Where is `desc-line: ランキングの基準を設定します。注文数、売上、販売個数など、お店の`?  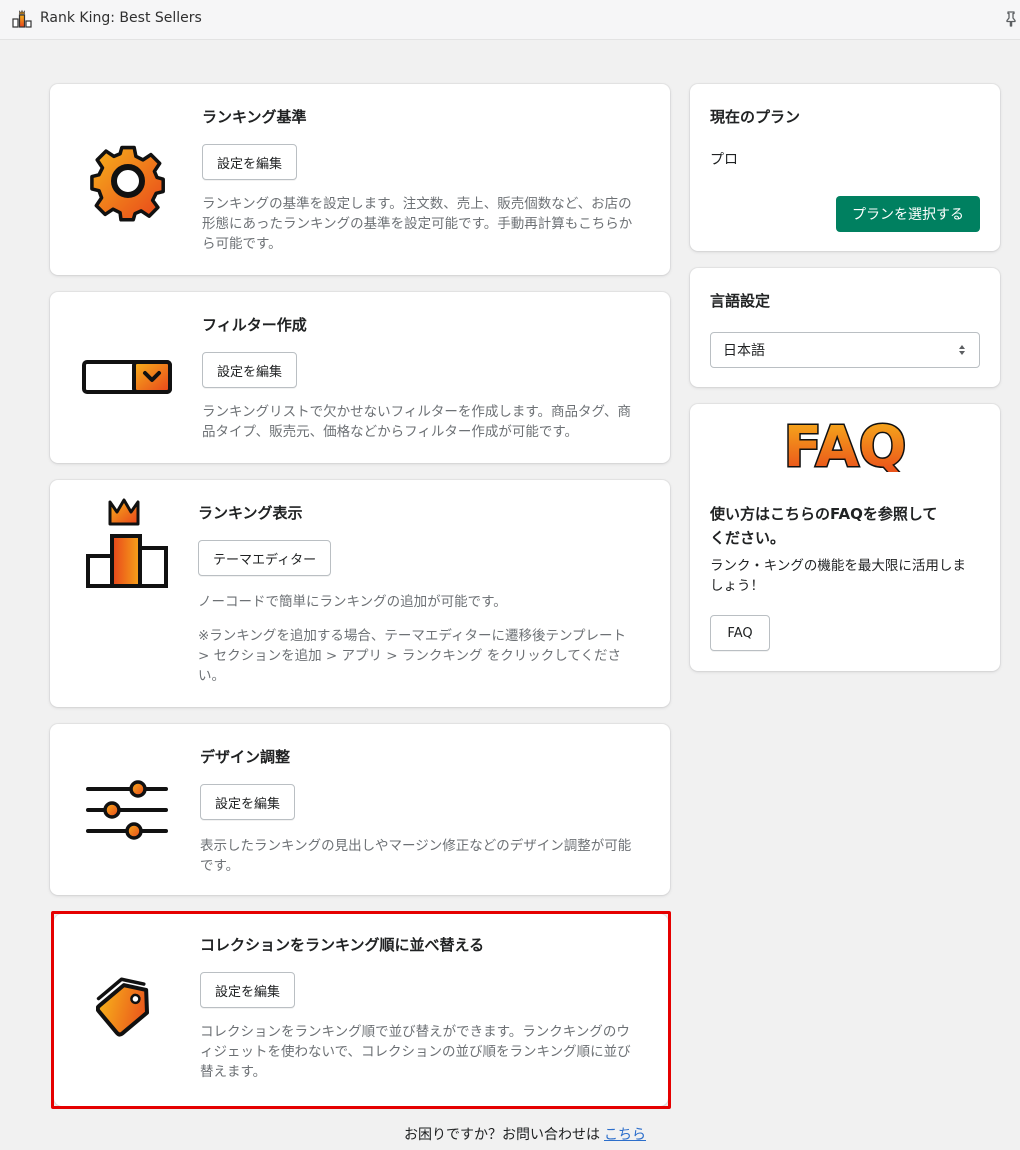
desc-line: ランキングの基準を設定します。注文数、売上、販売個数など、お店の is located at coordinates (417, 204).